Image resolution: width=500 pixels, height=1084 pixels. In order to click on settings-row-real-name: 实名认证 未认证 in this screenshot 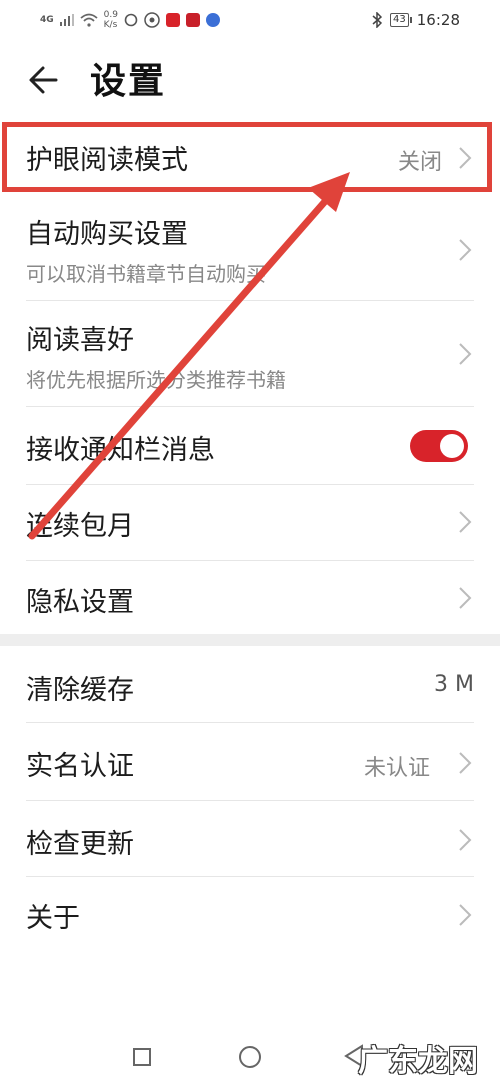, I will do `click(250, 762)`.